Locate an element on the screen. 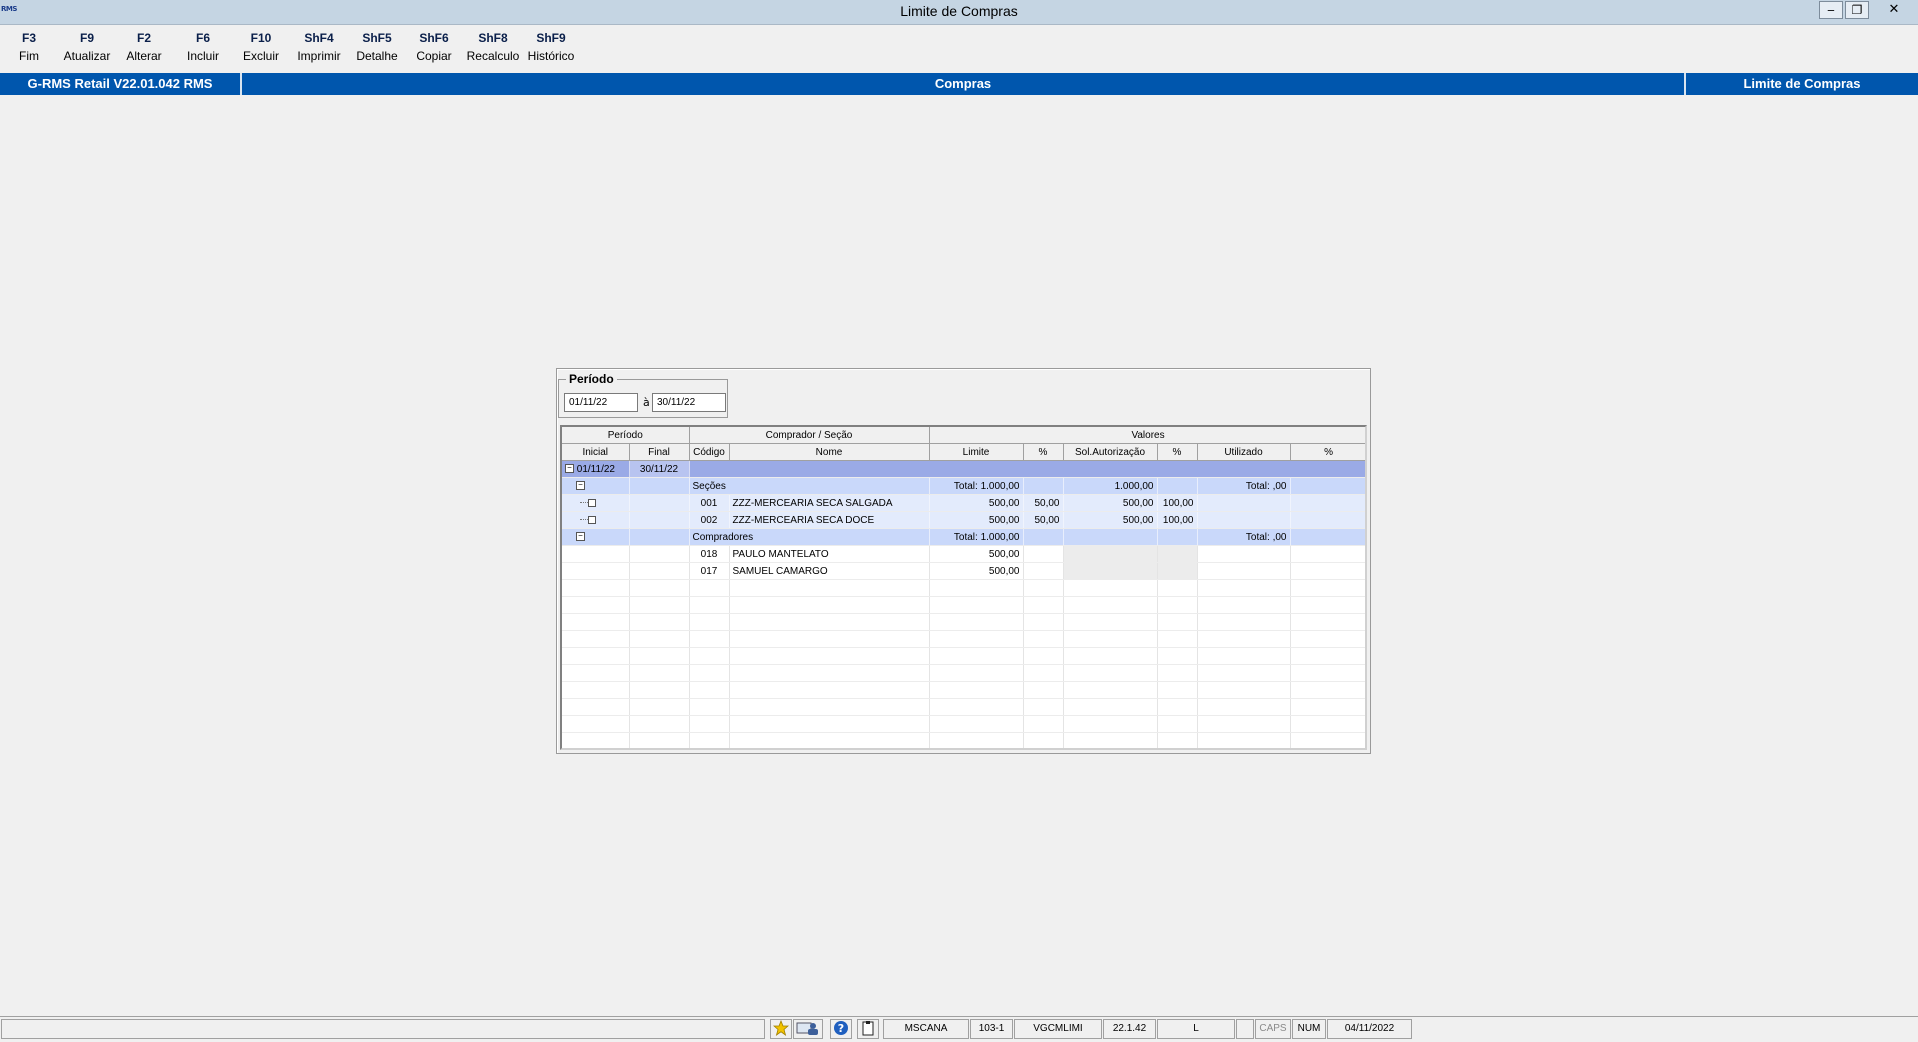  table-row: 017 SAMUEL CAMARGO 500,00 is located at coordinates (963, 571).